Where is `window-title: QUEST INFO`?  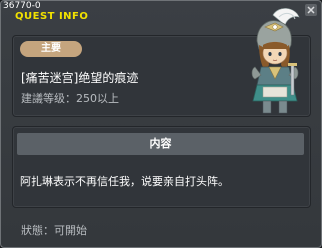
window-title: QUEST INFO is located at coordinates (52, 16).